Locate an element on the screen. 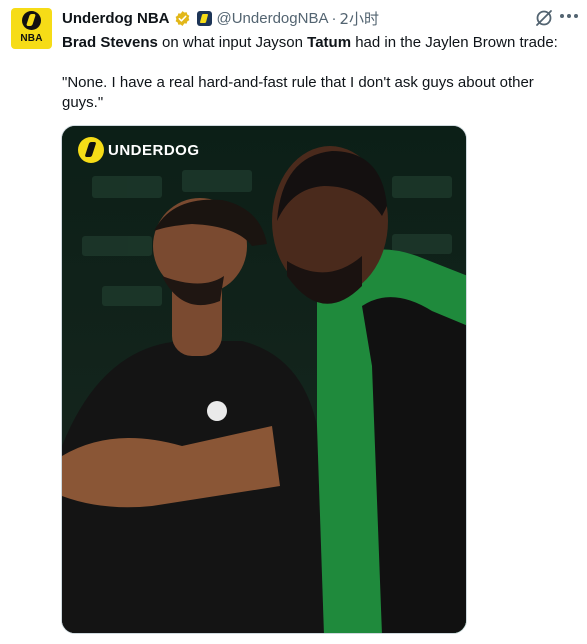  verified-badge-icon is located at coordinates (182, 18).